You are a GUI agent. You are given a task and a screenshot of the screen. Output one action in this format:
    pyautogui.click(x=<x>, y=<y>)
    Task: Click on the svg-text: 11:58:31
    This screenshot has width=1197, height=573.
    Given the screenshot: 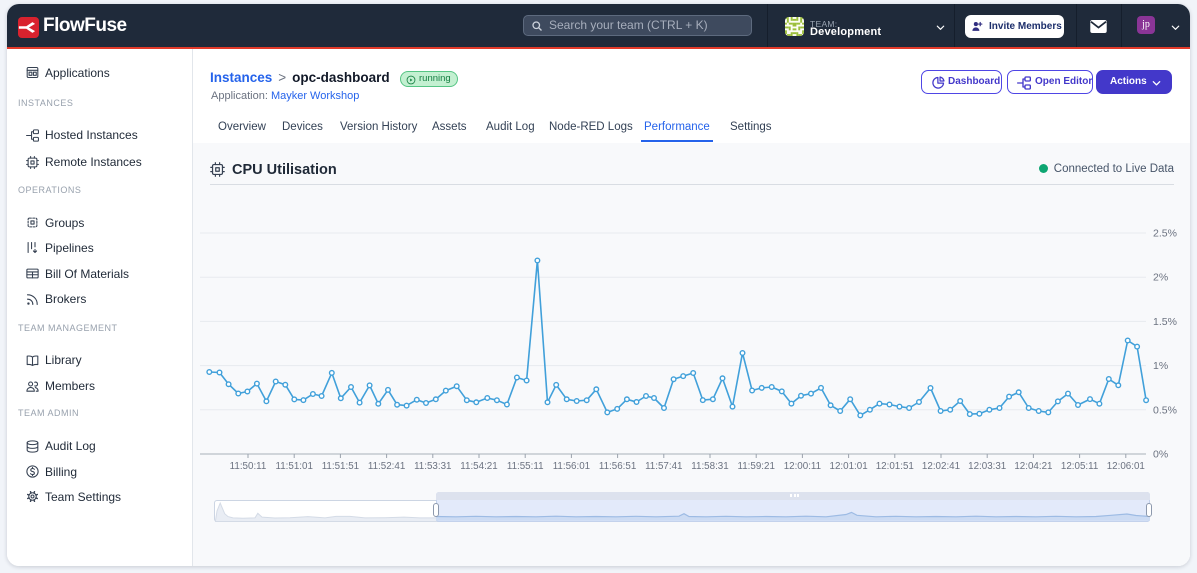 What is the action you would take?
    pyautogui.click(x=709, y=466)
    